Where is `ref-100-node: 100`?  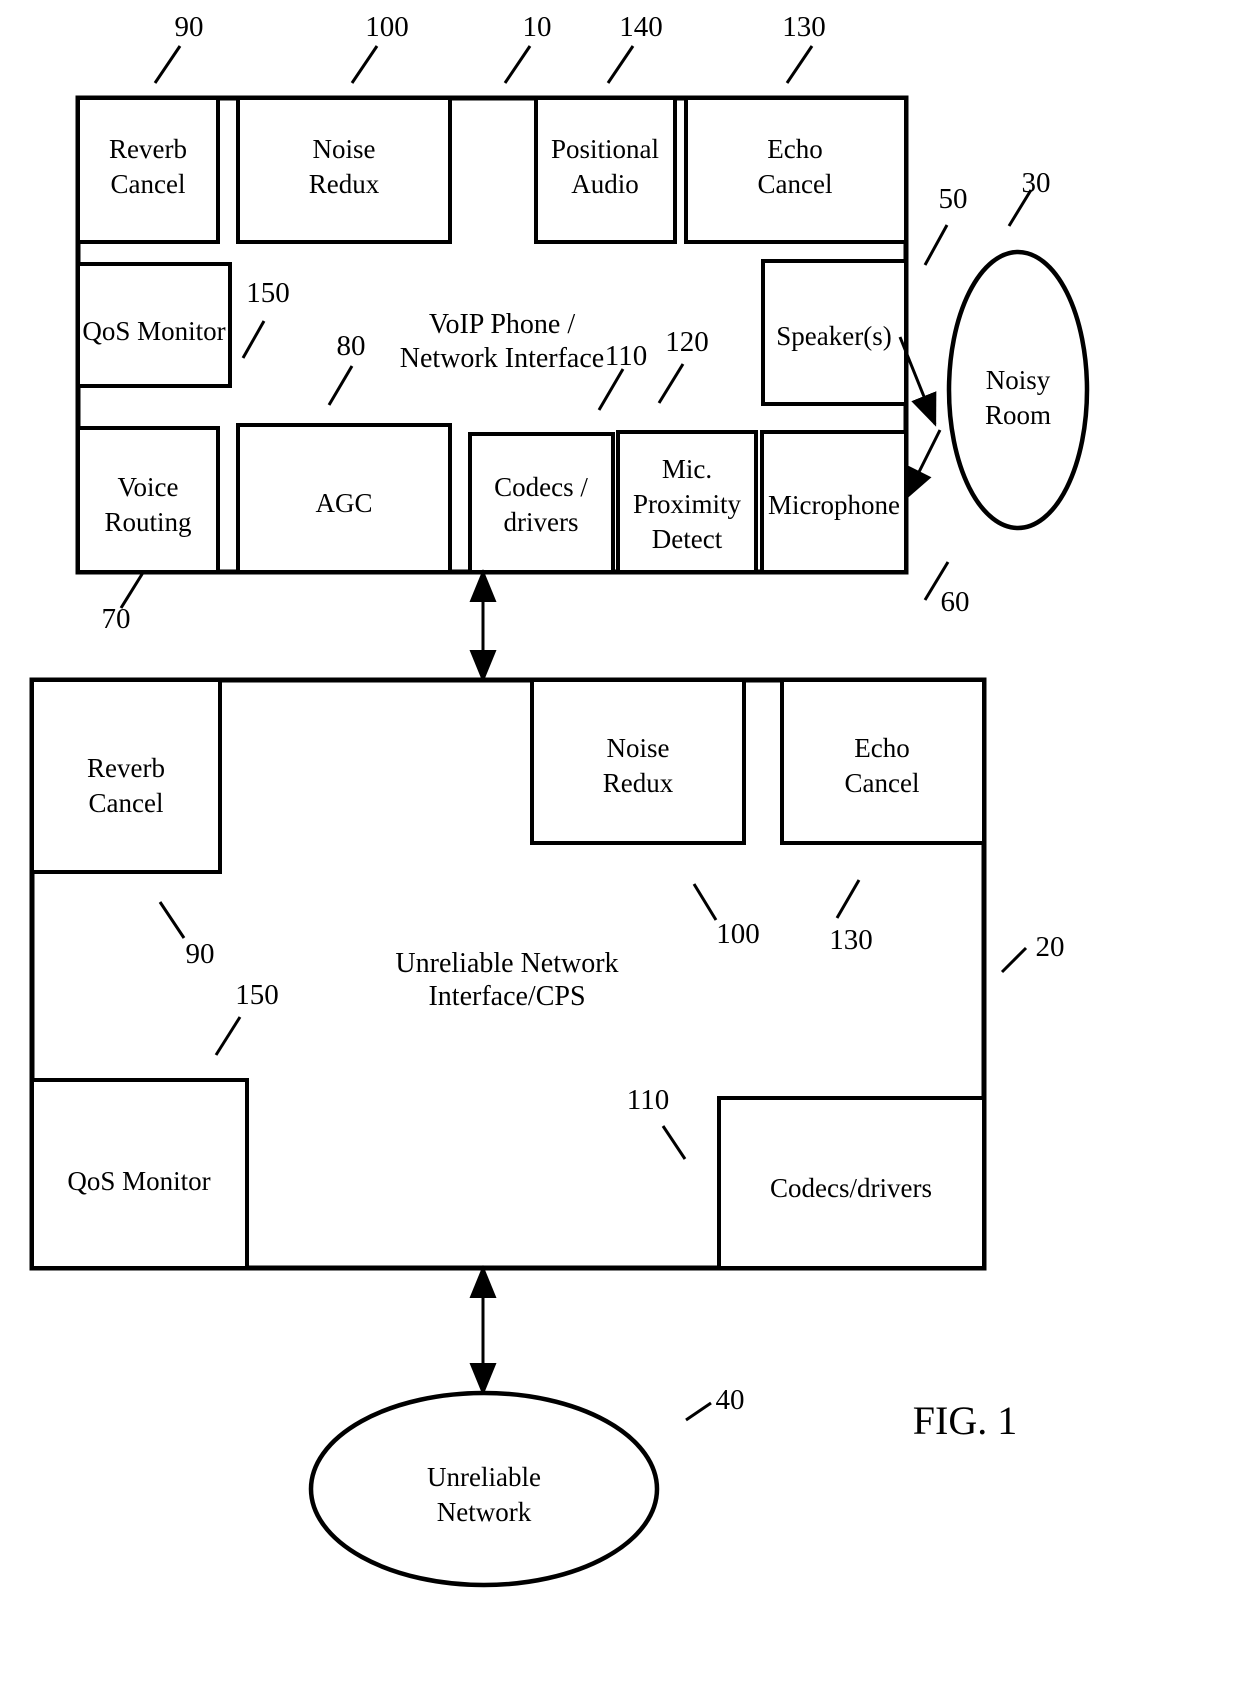 ref-100-node: 100 is located at coordinates (738, 934).